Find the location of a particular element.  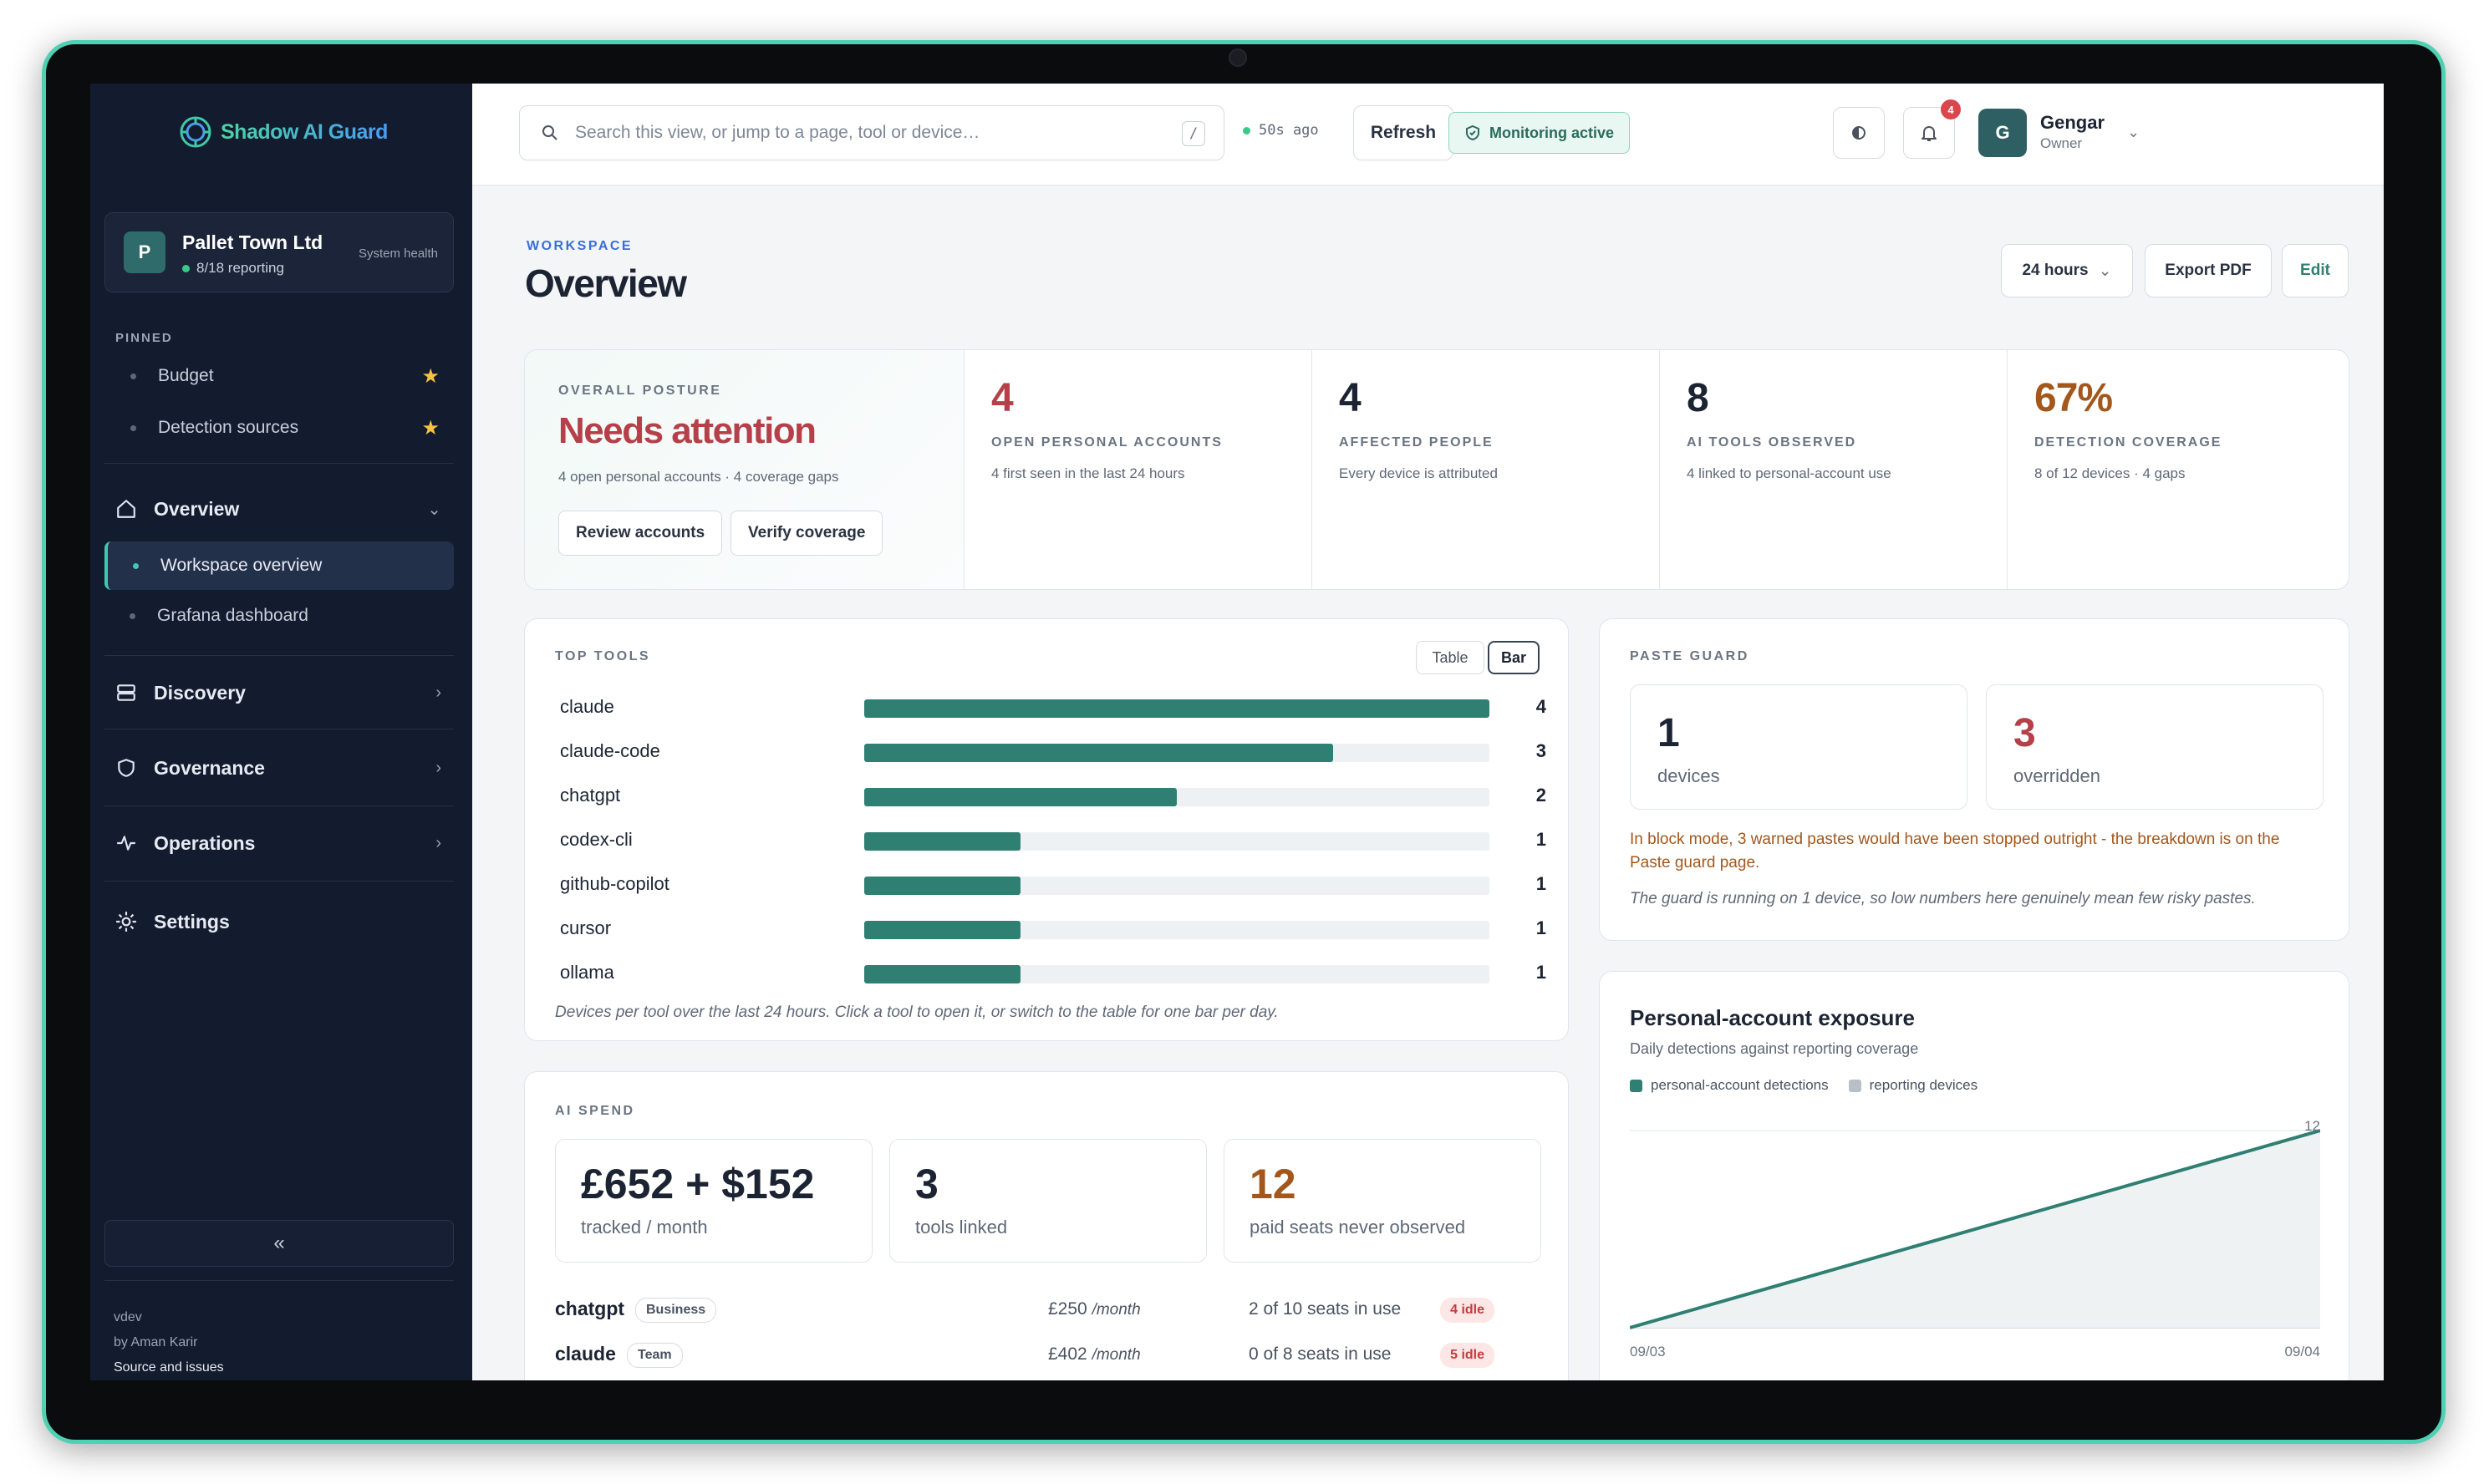

theme-toggle-button is located at coordinates (1859, 133).